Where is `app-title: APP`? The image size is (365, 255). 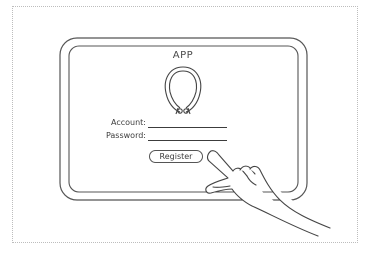
app-title: APP is located at coordinates (183, 55).